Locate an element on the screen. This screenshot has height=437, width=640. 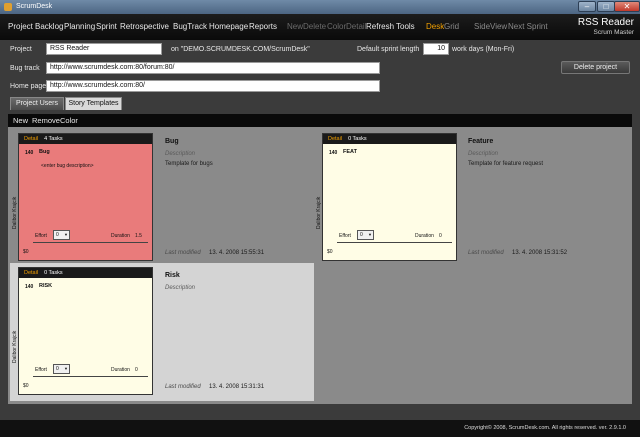
menu-next-sprint: Next Sprint is located at coordinates (528, 26).